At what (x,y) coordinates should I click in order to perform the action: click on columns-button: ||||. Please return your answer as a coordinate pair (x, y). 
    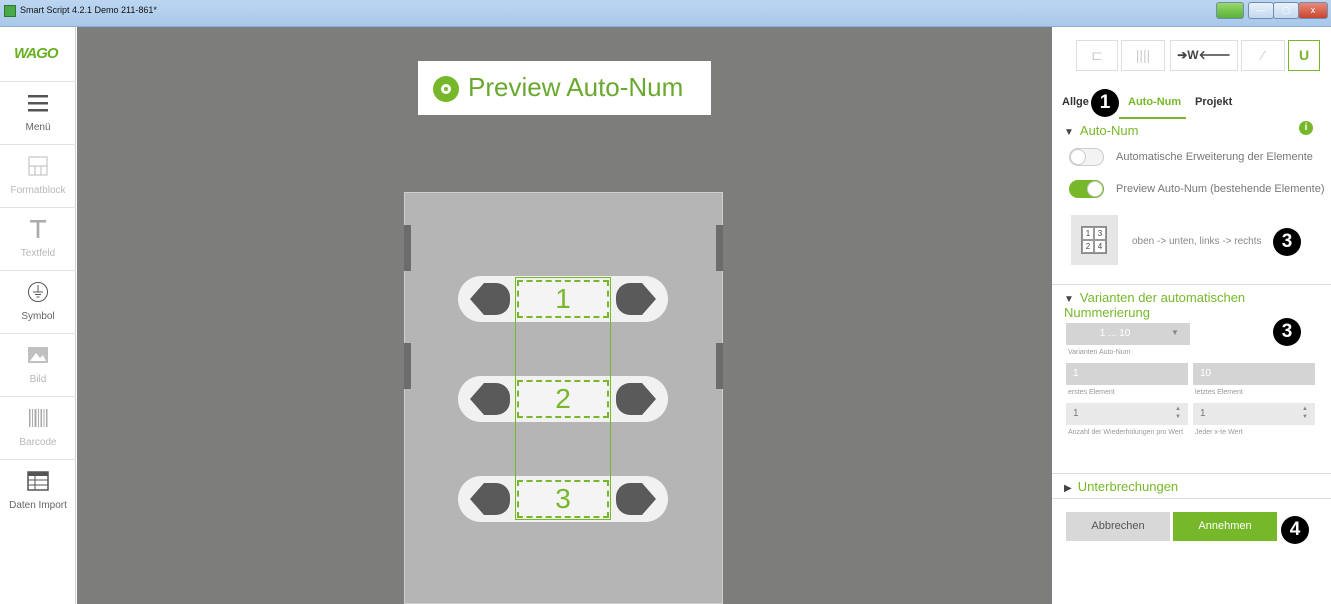
    Looking at the image, I should click on (1143, 55).